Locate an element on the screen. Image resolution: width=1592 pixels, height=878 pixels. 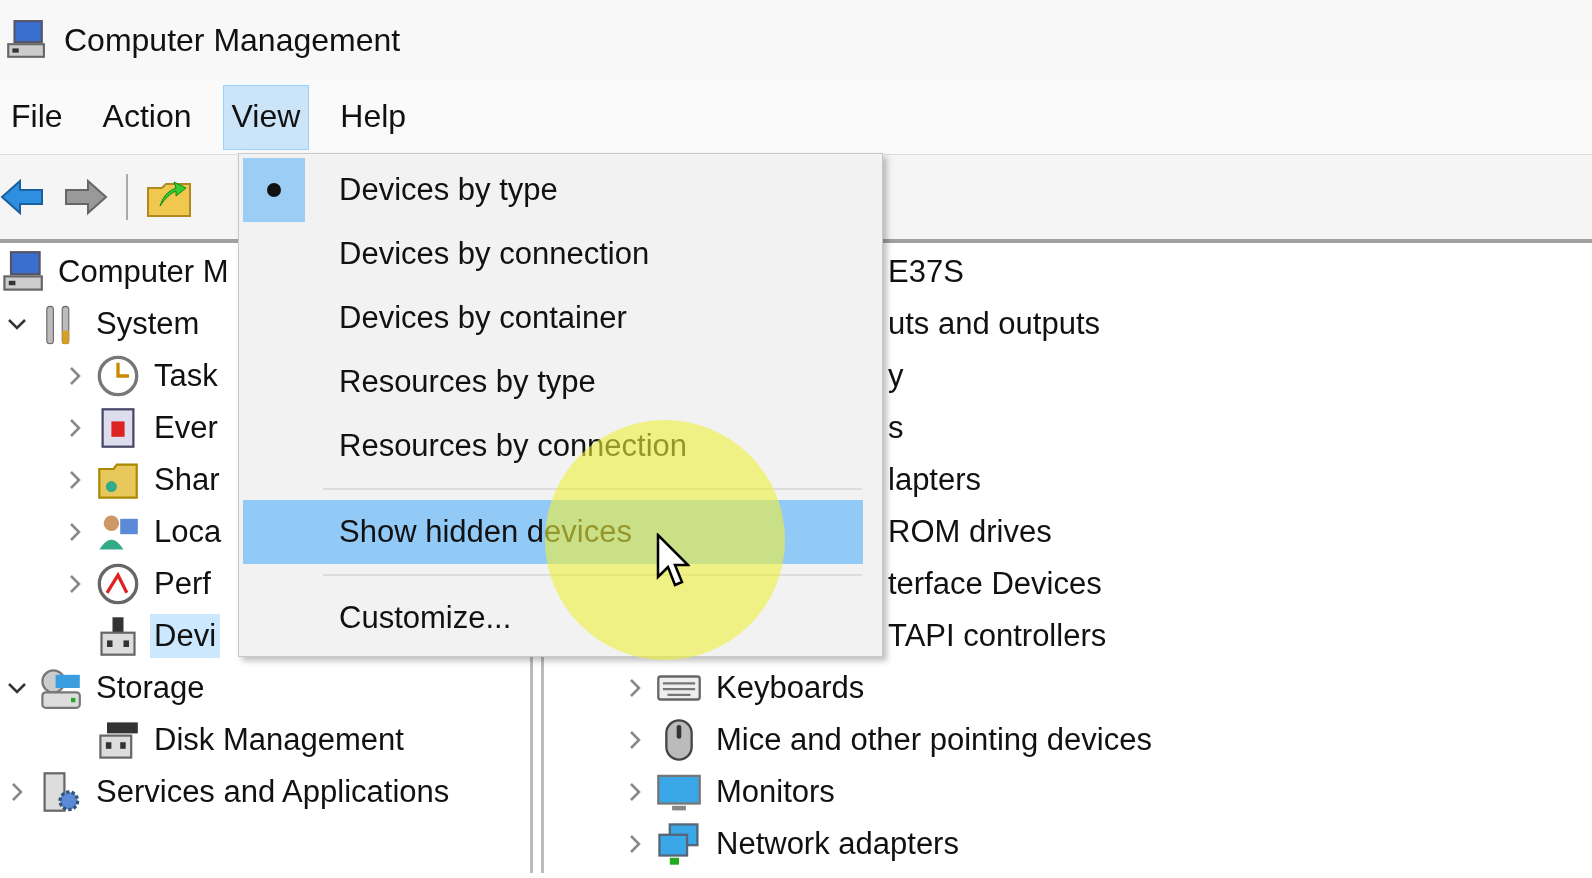
tree-item: s is located at coordinates (896, 428).